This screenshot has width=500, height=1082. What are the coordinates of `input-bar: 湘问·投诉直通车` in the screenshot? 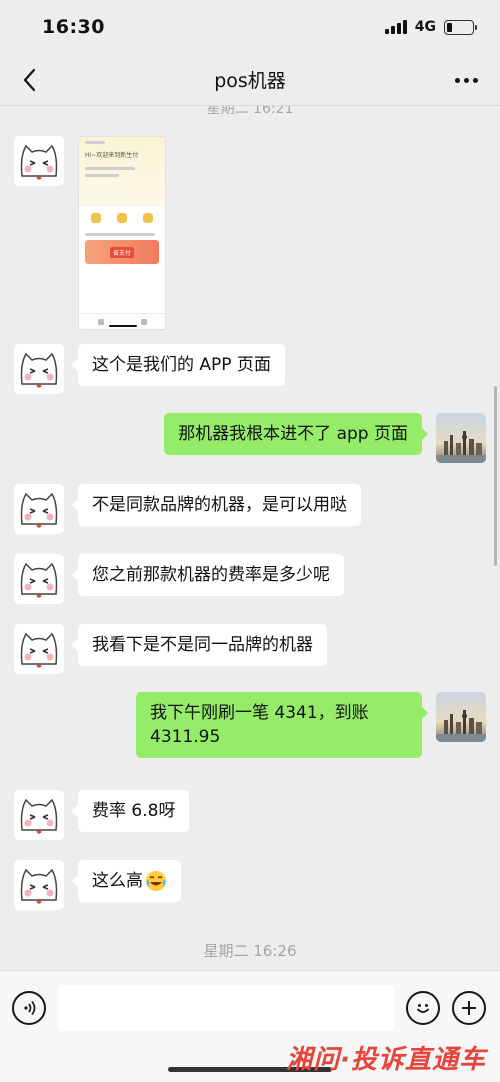 It's located at (250, 1026).